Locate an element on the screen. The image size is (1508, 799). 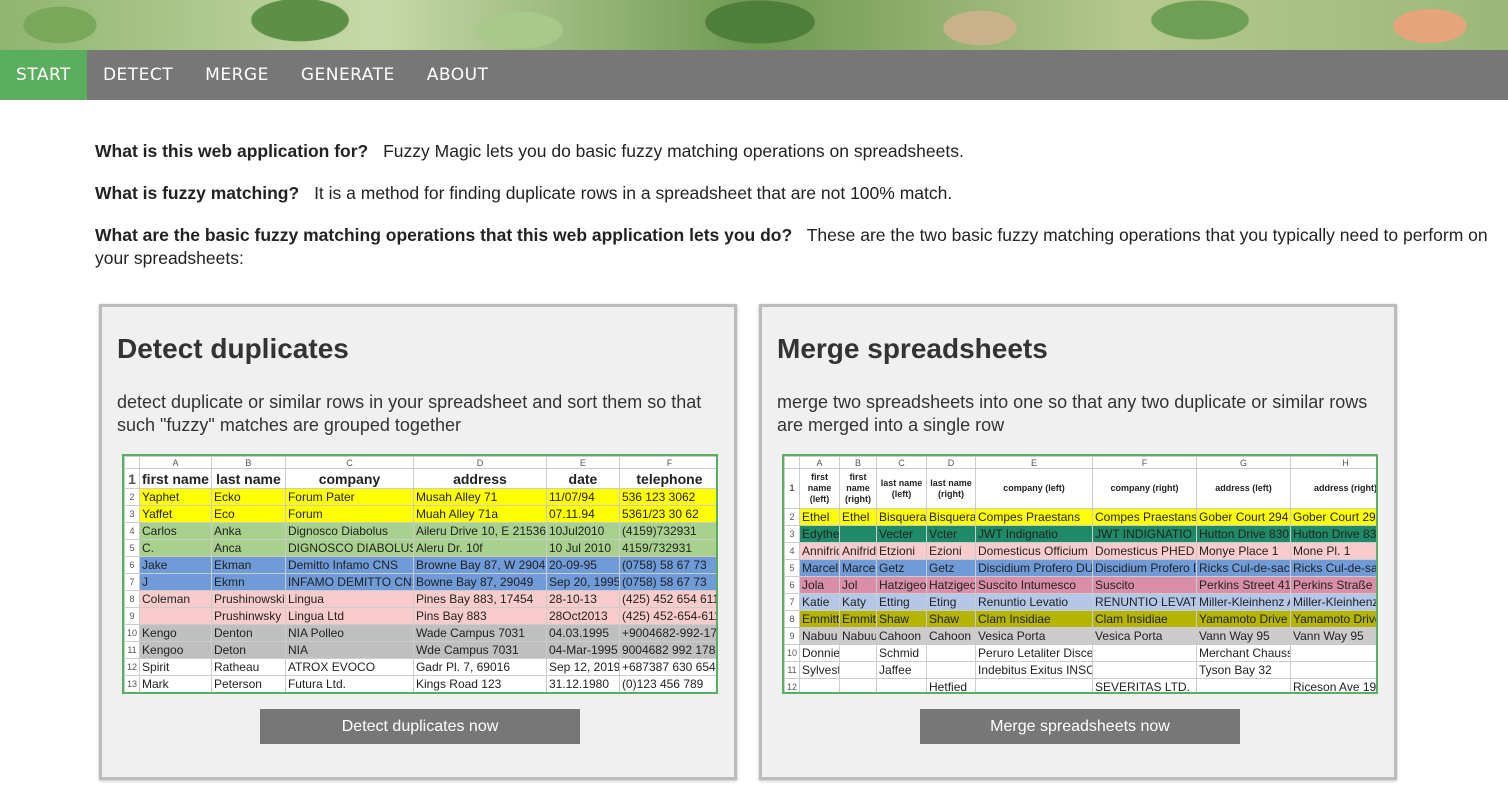
table-cell: Suscito Intumesco is located at coordinates (1034, 585).